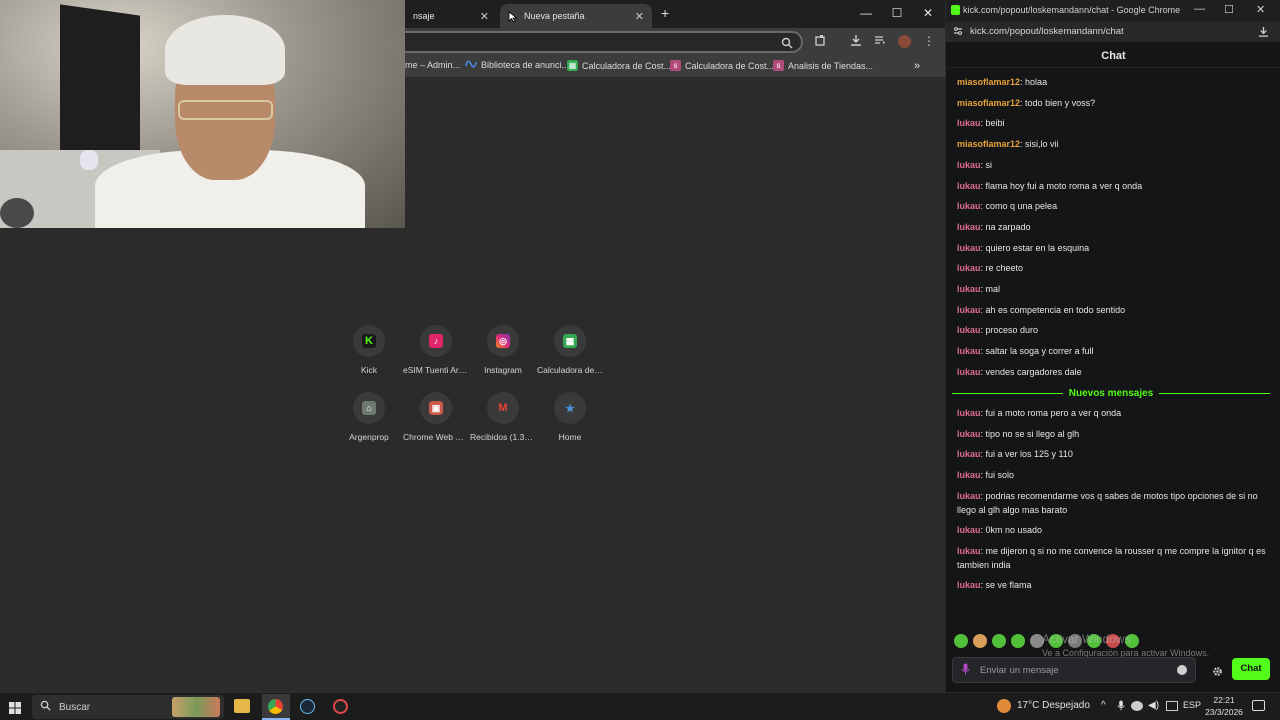 This screenshot has height=720, width=1280. Describe the element at coordinates (503, 417) in the screenshot. I see `shortcut-gmail: M Recibidos (1.334)` at that location.